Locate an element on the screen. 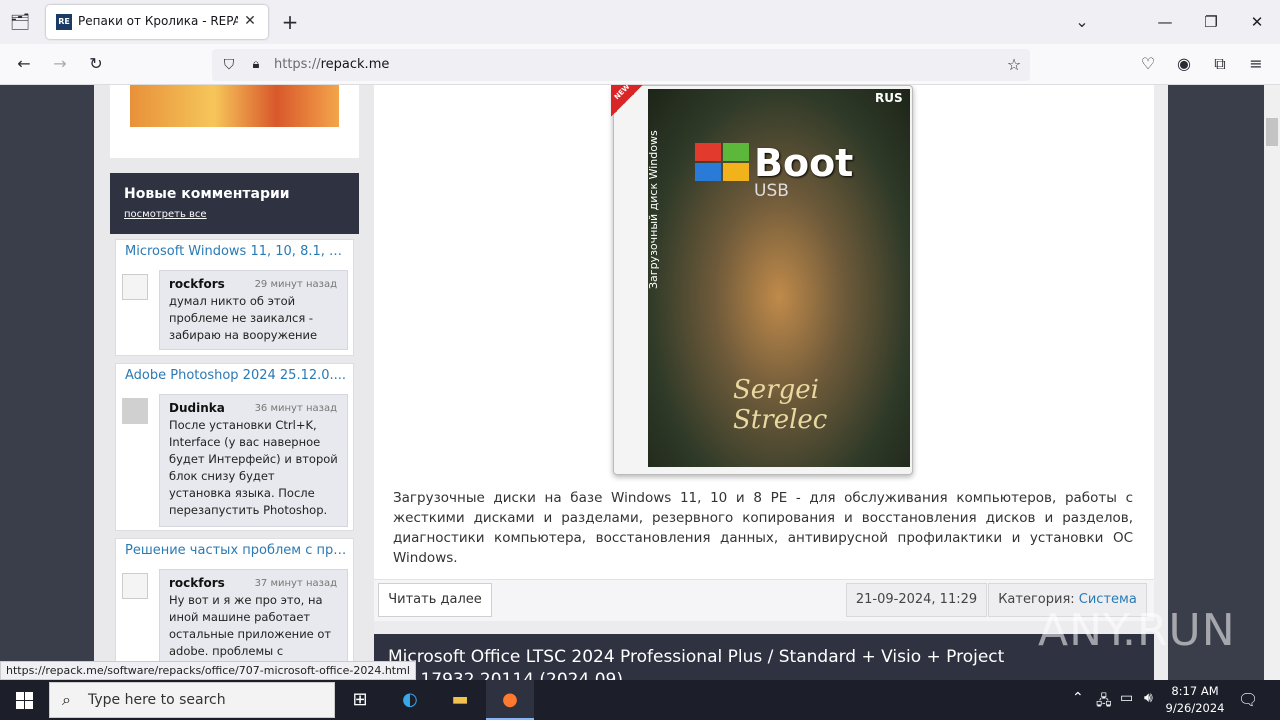 This screenshot has width=1280, height=720. article-date: 21-09-2024, 11:29 is located at coordinates (916, 600).